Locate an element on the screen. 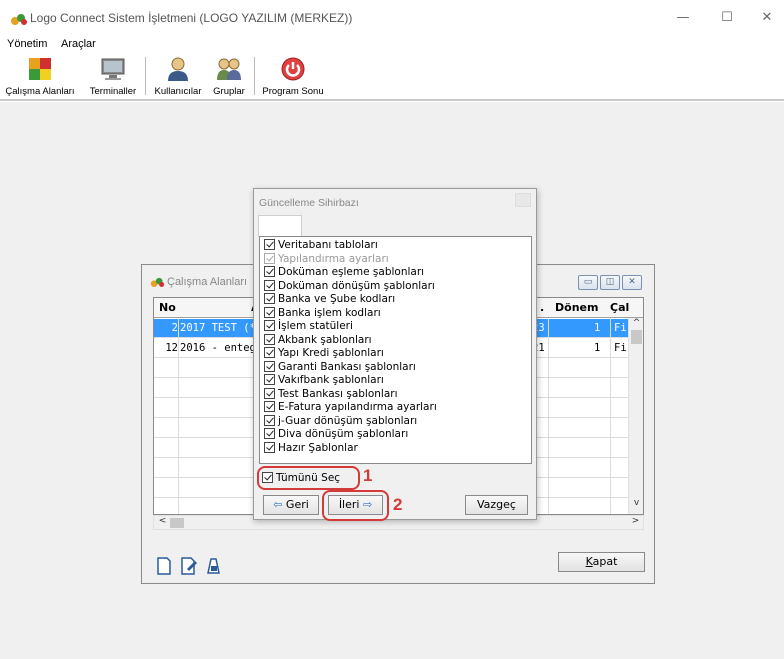  checkbox-item: Banka işlem kodları is located at coordinates (322, 313).